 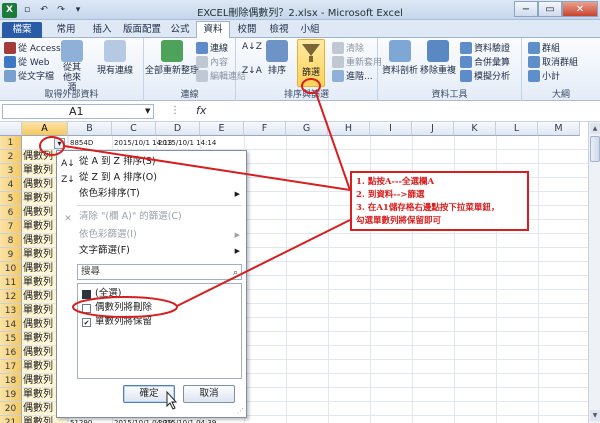 What do you see at coordinates (151, 162) in the screenshot?
I see `menu-sort-ascending: A↓ 從 A 到 Z 排序(S)` at bounding box center [151, 162].